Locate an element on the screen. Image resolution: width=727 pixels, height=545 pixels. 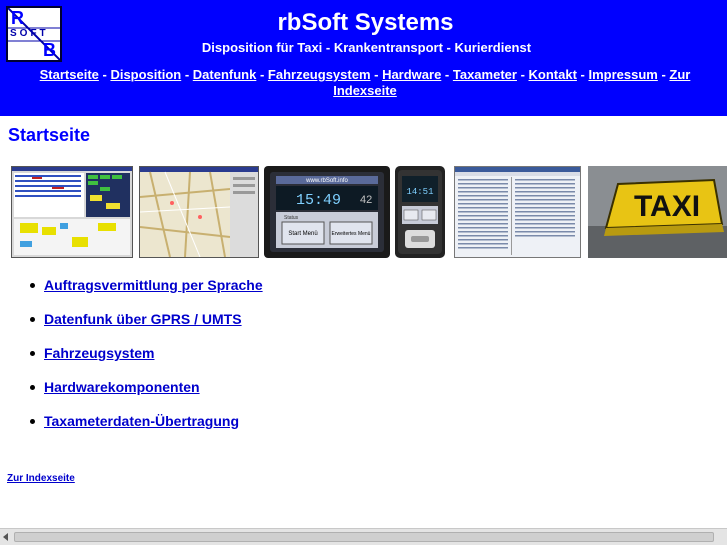
terminal-status-text: Status is located at coordinates (291, 218).